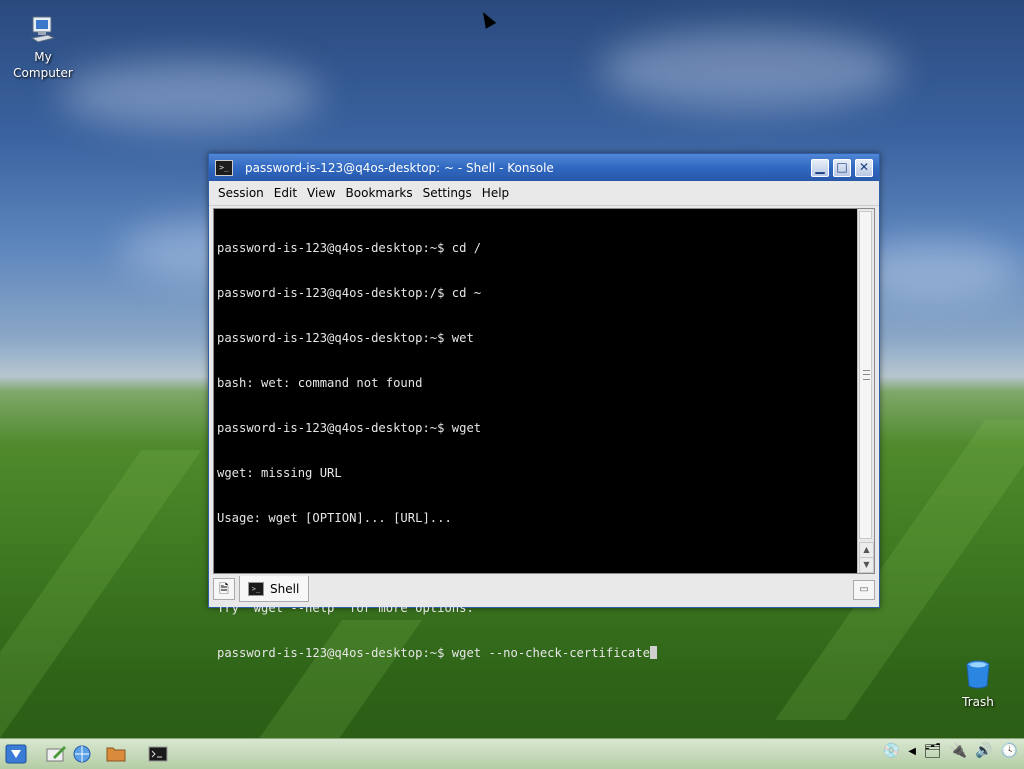  What do you see at coordinates (912, 751) in the screenshot?
I see `arrow-left-icon: ◀` at bounding box center [912, 751].